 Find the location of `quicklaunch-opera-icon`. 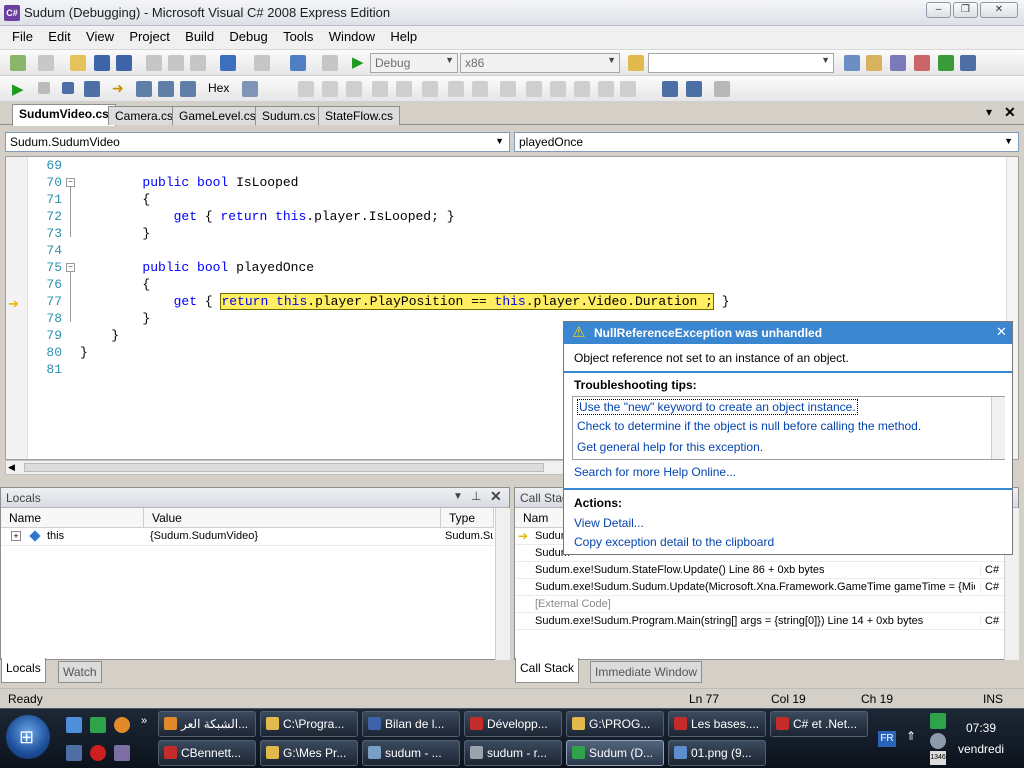

quicklaunch-opera-icon is located at coordinates (98, 753).